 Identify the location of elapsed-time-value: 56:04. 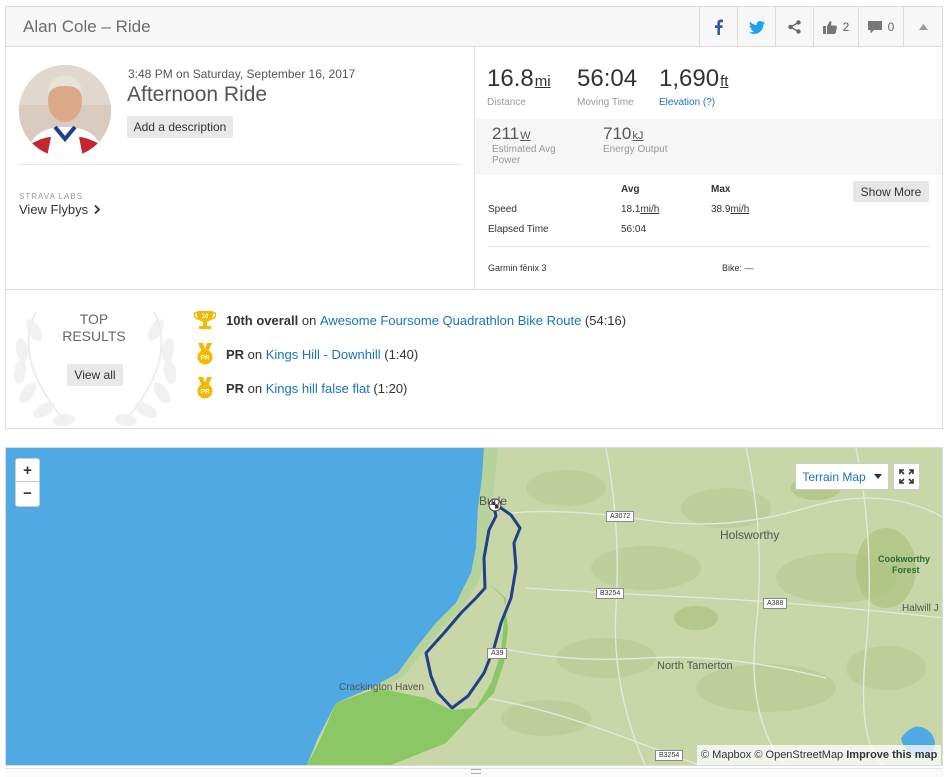
(634, 229).